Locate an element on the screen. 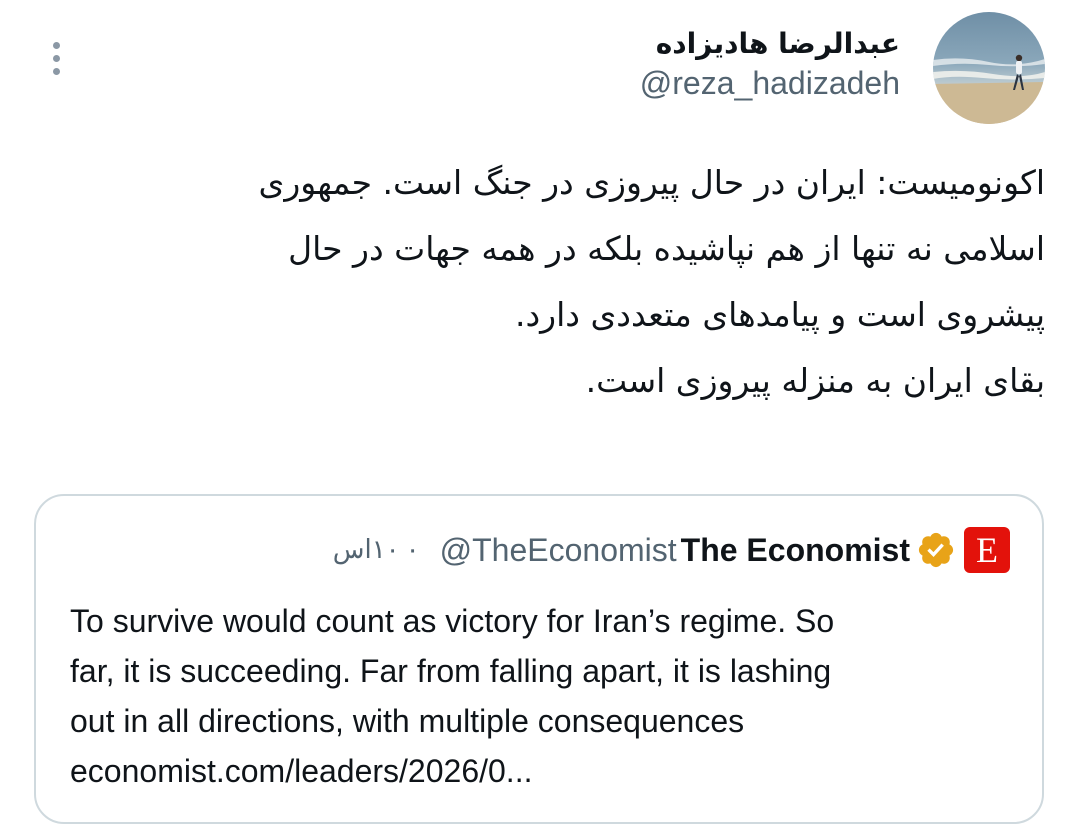  avatar is located at coordinates (989, 68).